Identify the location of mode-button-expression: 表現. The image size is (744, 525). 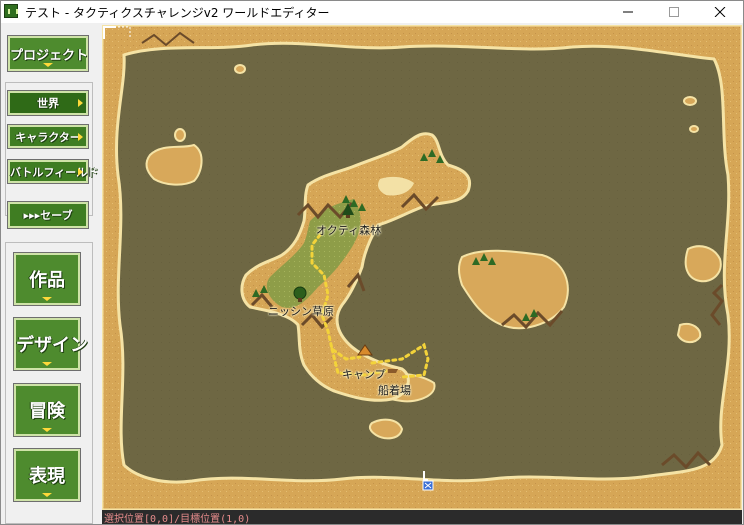
(47, 475).